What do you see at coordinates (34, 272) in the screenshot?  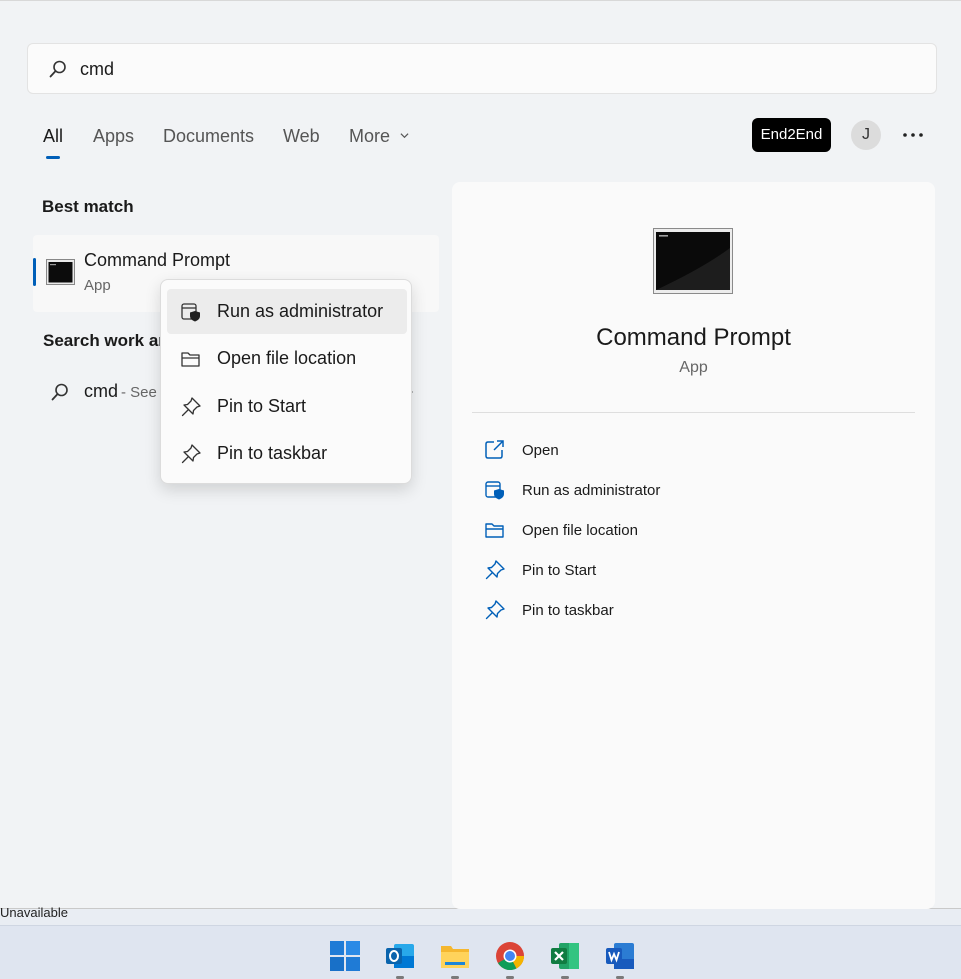 I see `selection-indicator` at bounding box center [34, 272].